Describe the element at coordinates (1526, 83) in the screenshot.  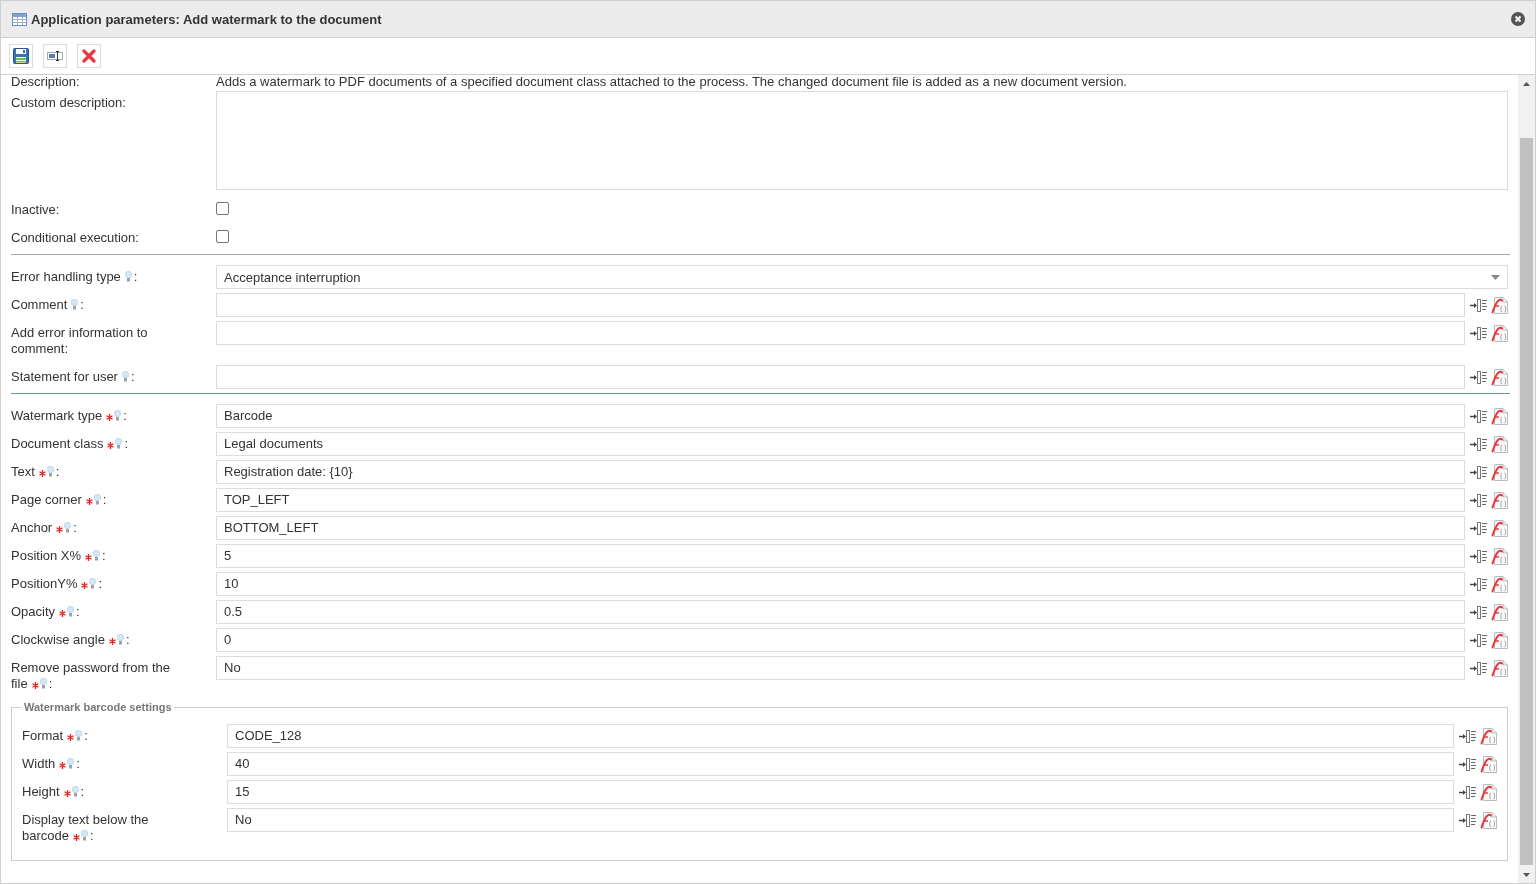
I see `scroll-up-icon` at that location.